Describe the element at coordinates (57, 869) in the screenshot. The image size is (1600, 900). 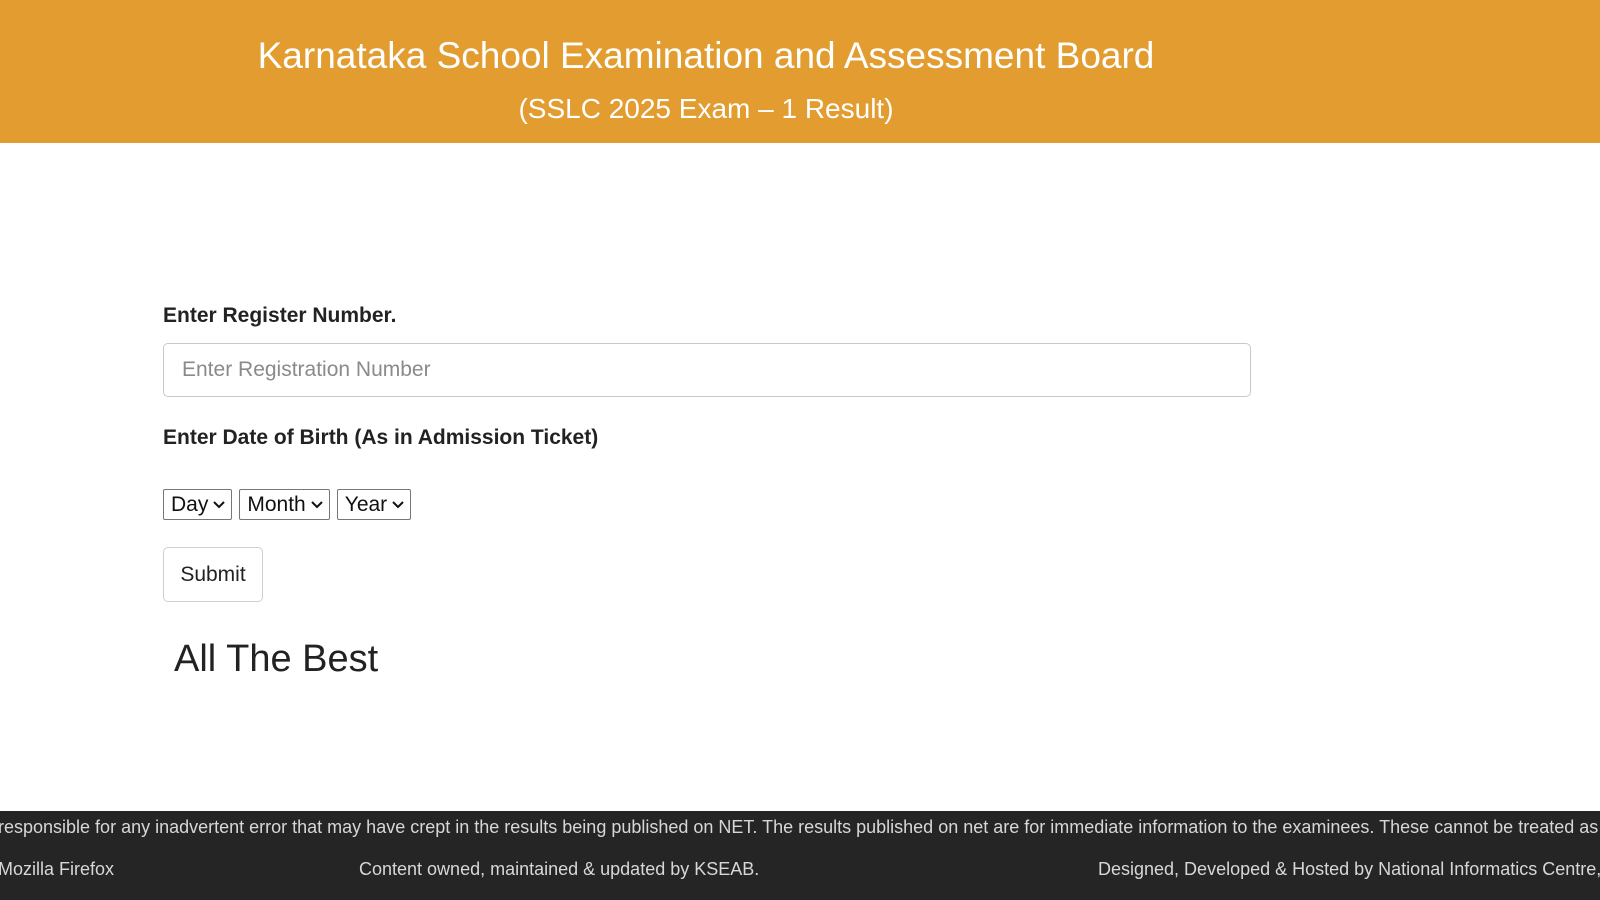
I see `browser-note: Mozilla Firefox` at that location.